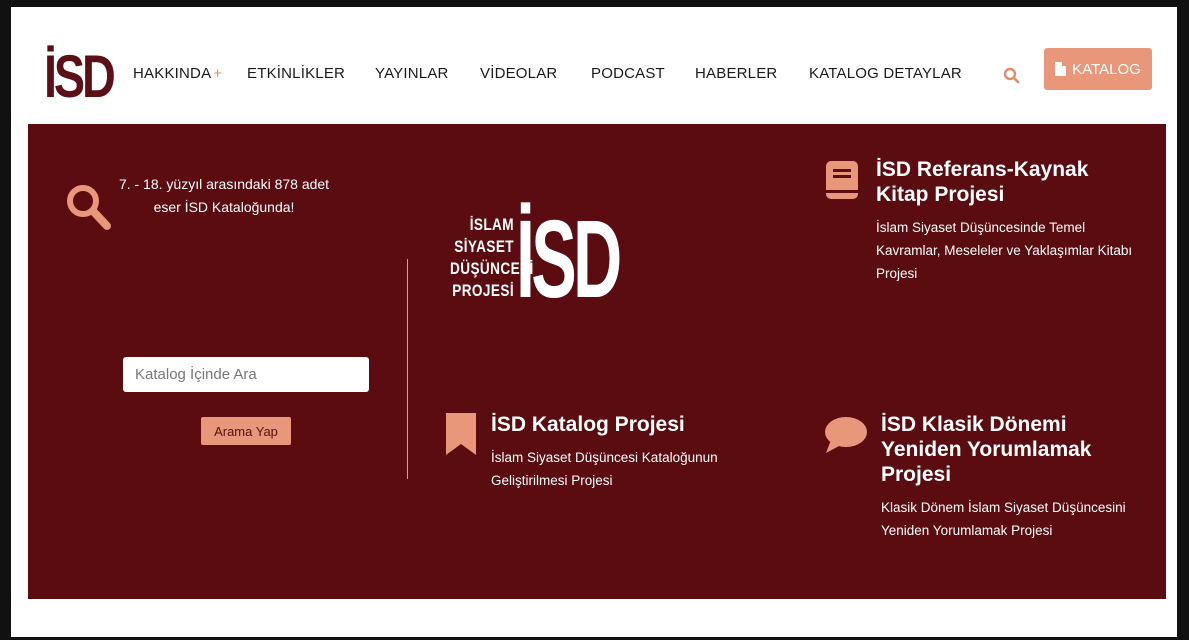  Describe the element at coordinates (246, 431) in the screenshot. I see `search-submit-button: Arama Yap` at that location.